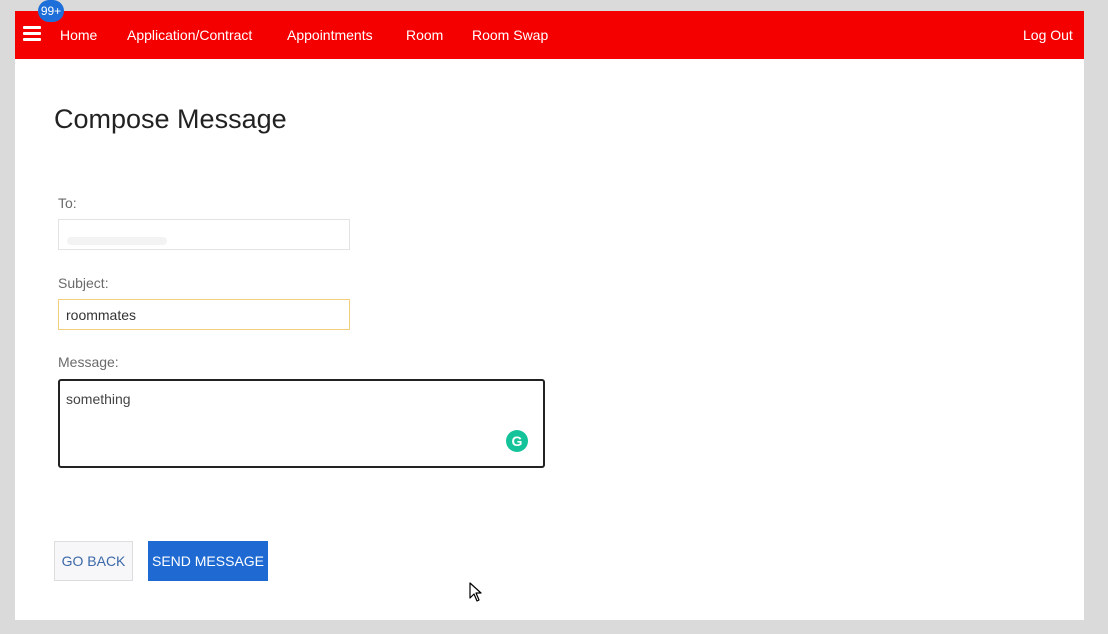 The image size is (1108, 634). Describe the element at coordinates (424, 35) in the screenshot. I see `nav-room: Room` at that location.